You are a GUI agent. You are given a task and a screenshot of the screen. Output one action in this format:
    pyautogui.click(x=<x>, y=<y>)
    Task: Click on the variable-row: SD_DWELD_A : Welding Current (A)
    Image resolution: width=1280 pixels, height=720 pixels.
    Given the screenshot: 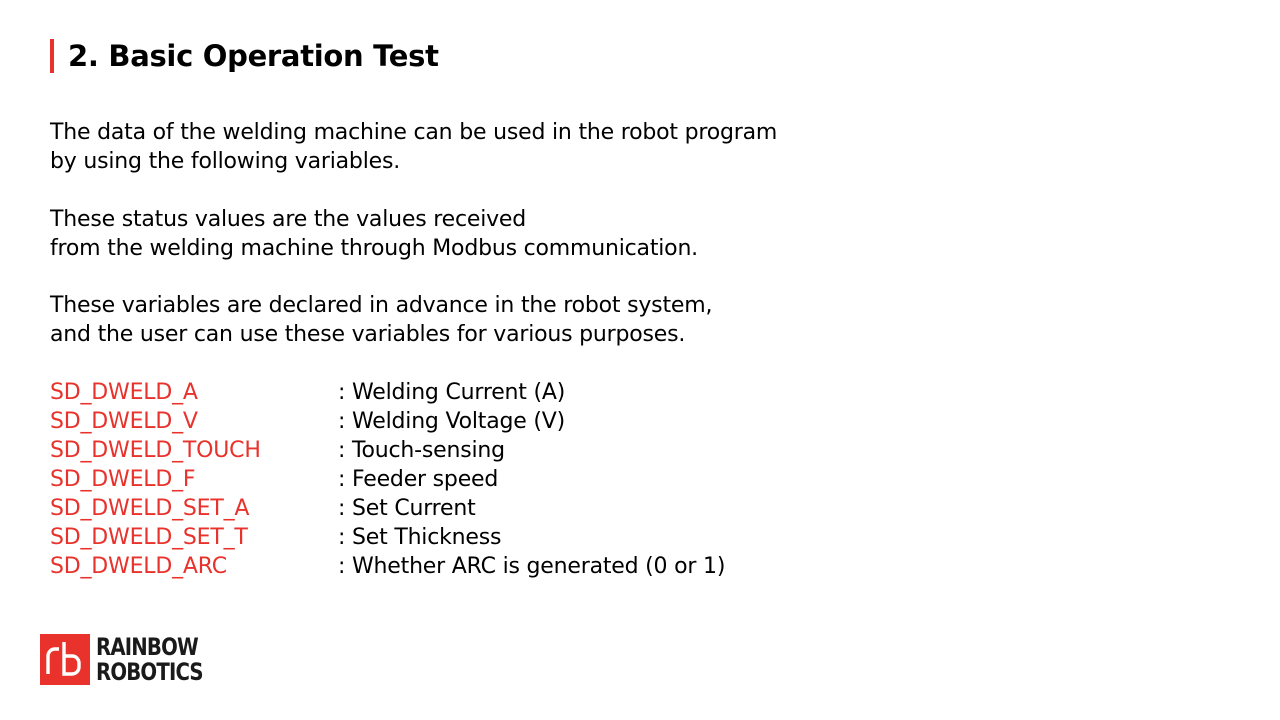 What is the action you would take?
    pyautogui.click(x=413, y=392)
    